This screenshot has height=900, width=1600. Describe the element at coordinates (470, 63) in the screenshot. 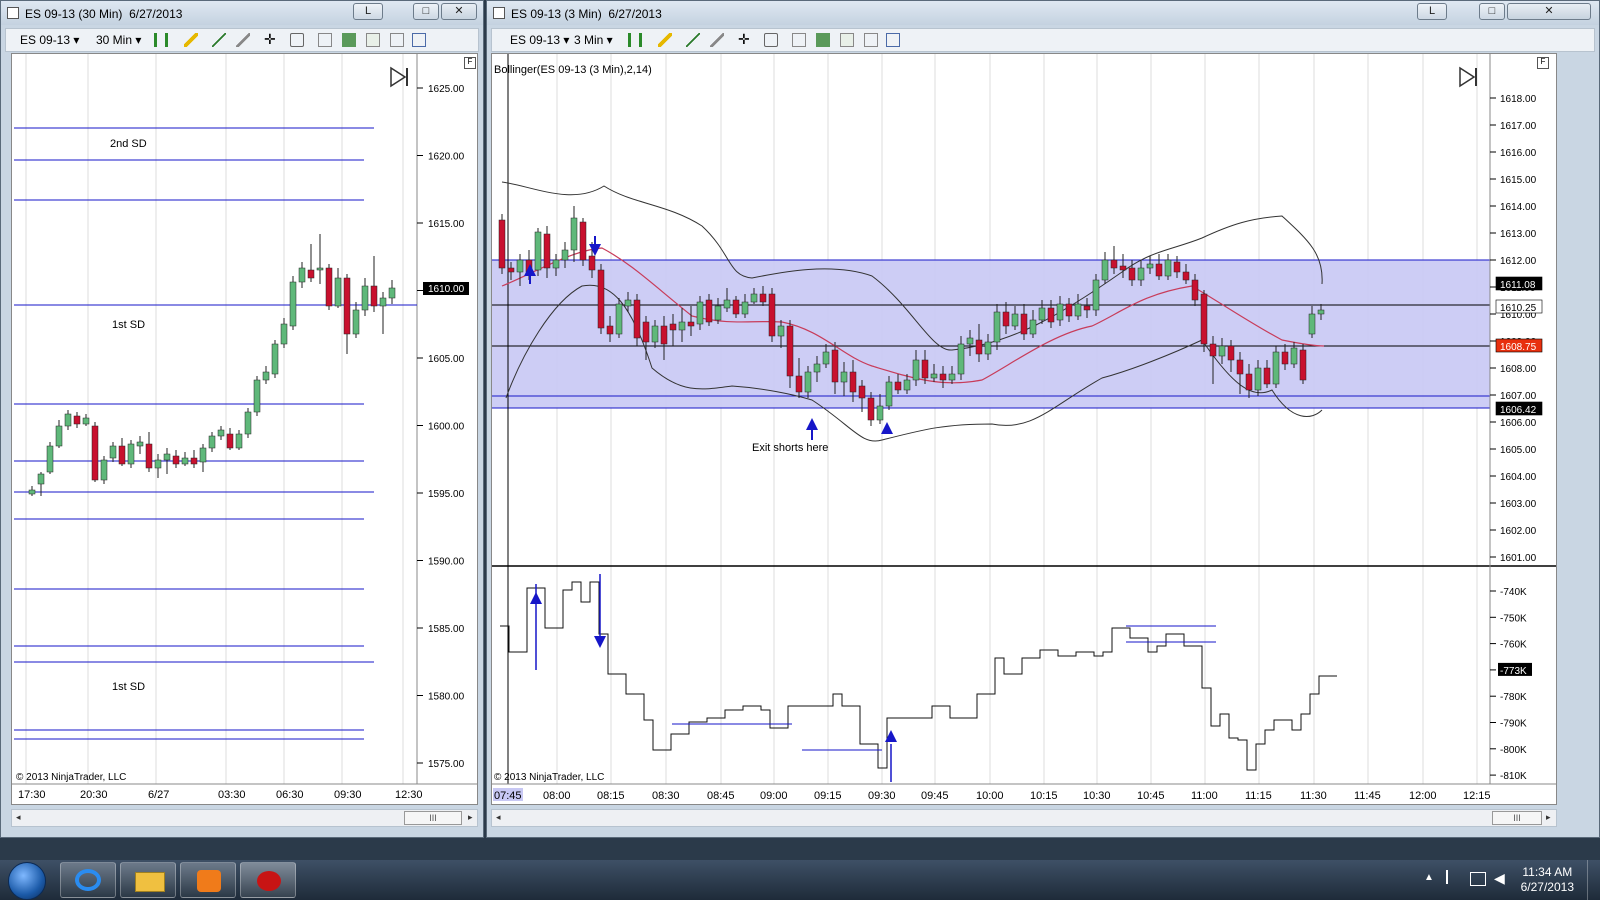

I see `left-panel-menu-icon: F` at that location.